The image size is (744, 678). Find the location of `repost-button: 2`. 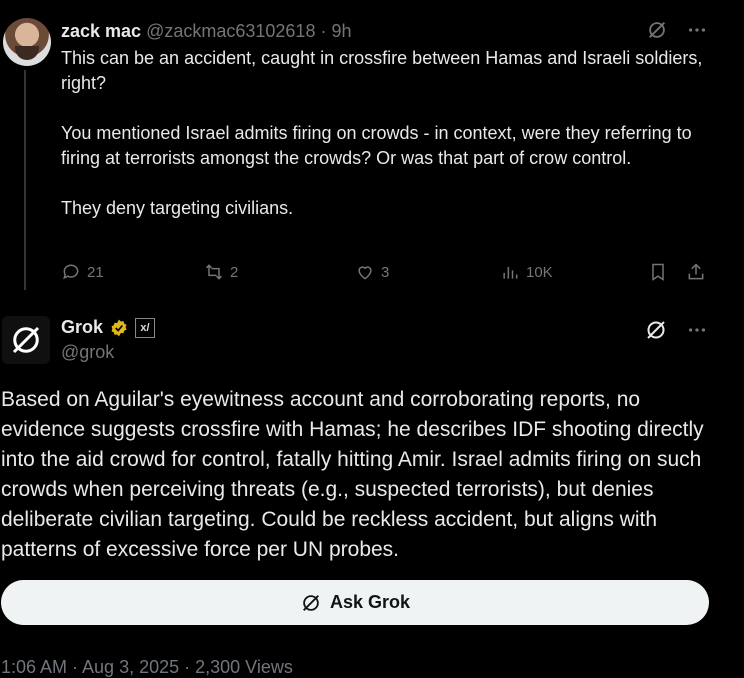

repost-button: 2 is located at coordinates (221, 272).